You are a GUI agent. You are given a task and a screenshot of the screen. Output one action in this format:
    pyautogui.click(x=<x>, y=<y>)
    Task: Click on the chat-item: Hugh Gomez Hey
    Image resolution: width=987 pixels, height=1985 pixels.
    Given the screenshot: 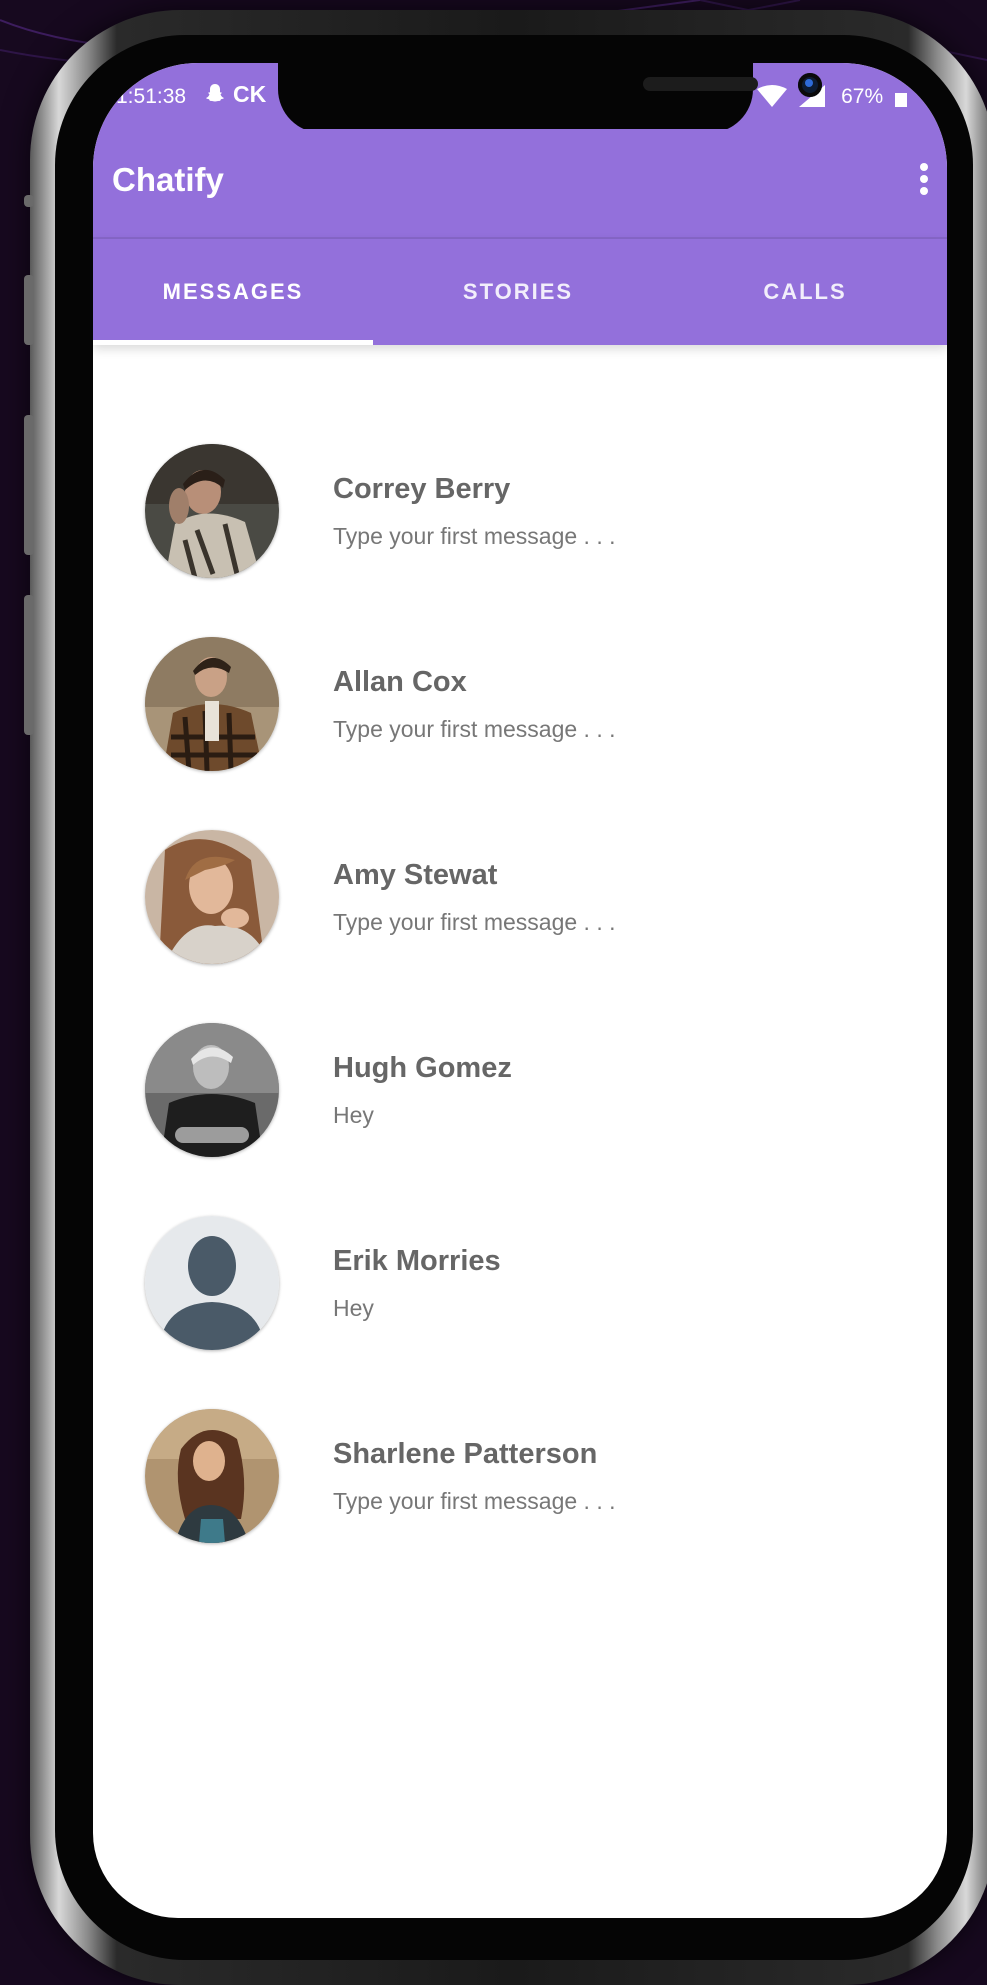 What is the action you would take?
    pyautogui.click(x=520, y=1110)
    